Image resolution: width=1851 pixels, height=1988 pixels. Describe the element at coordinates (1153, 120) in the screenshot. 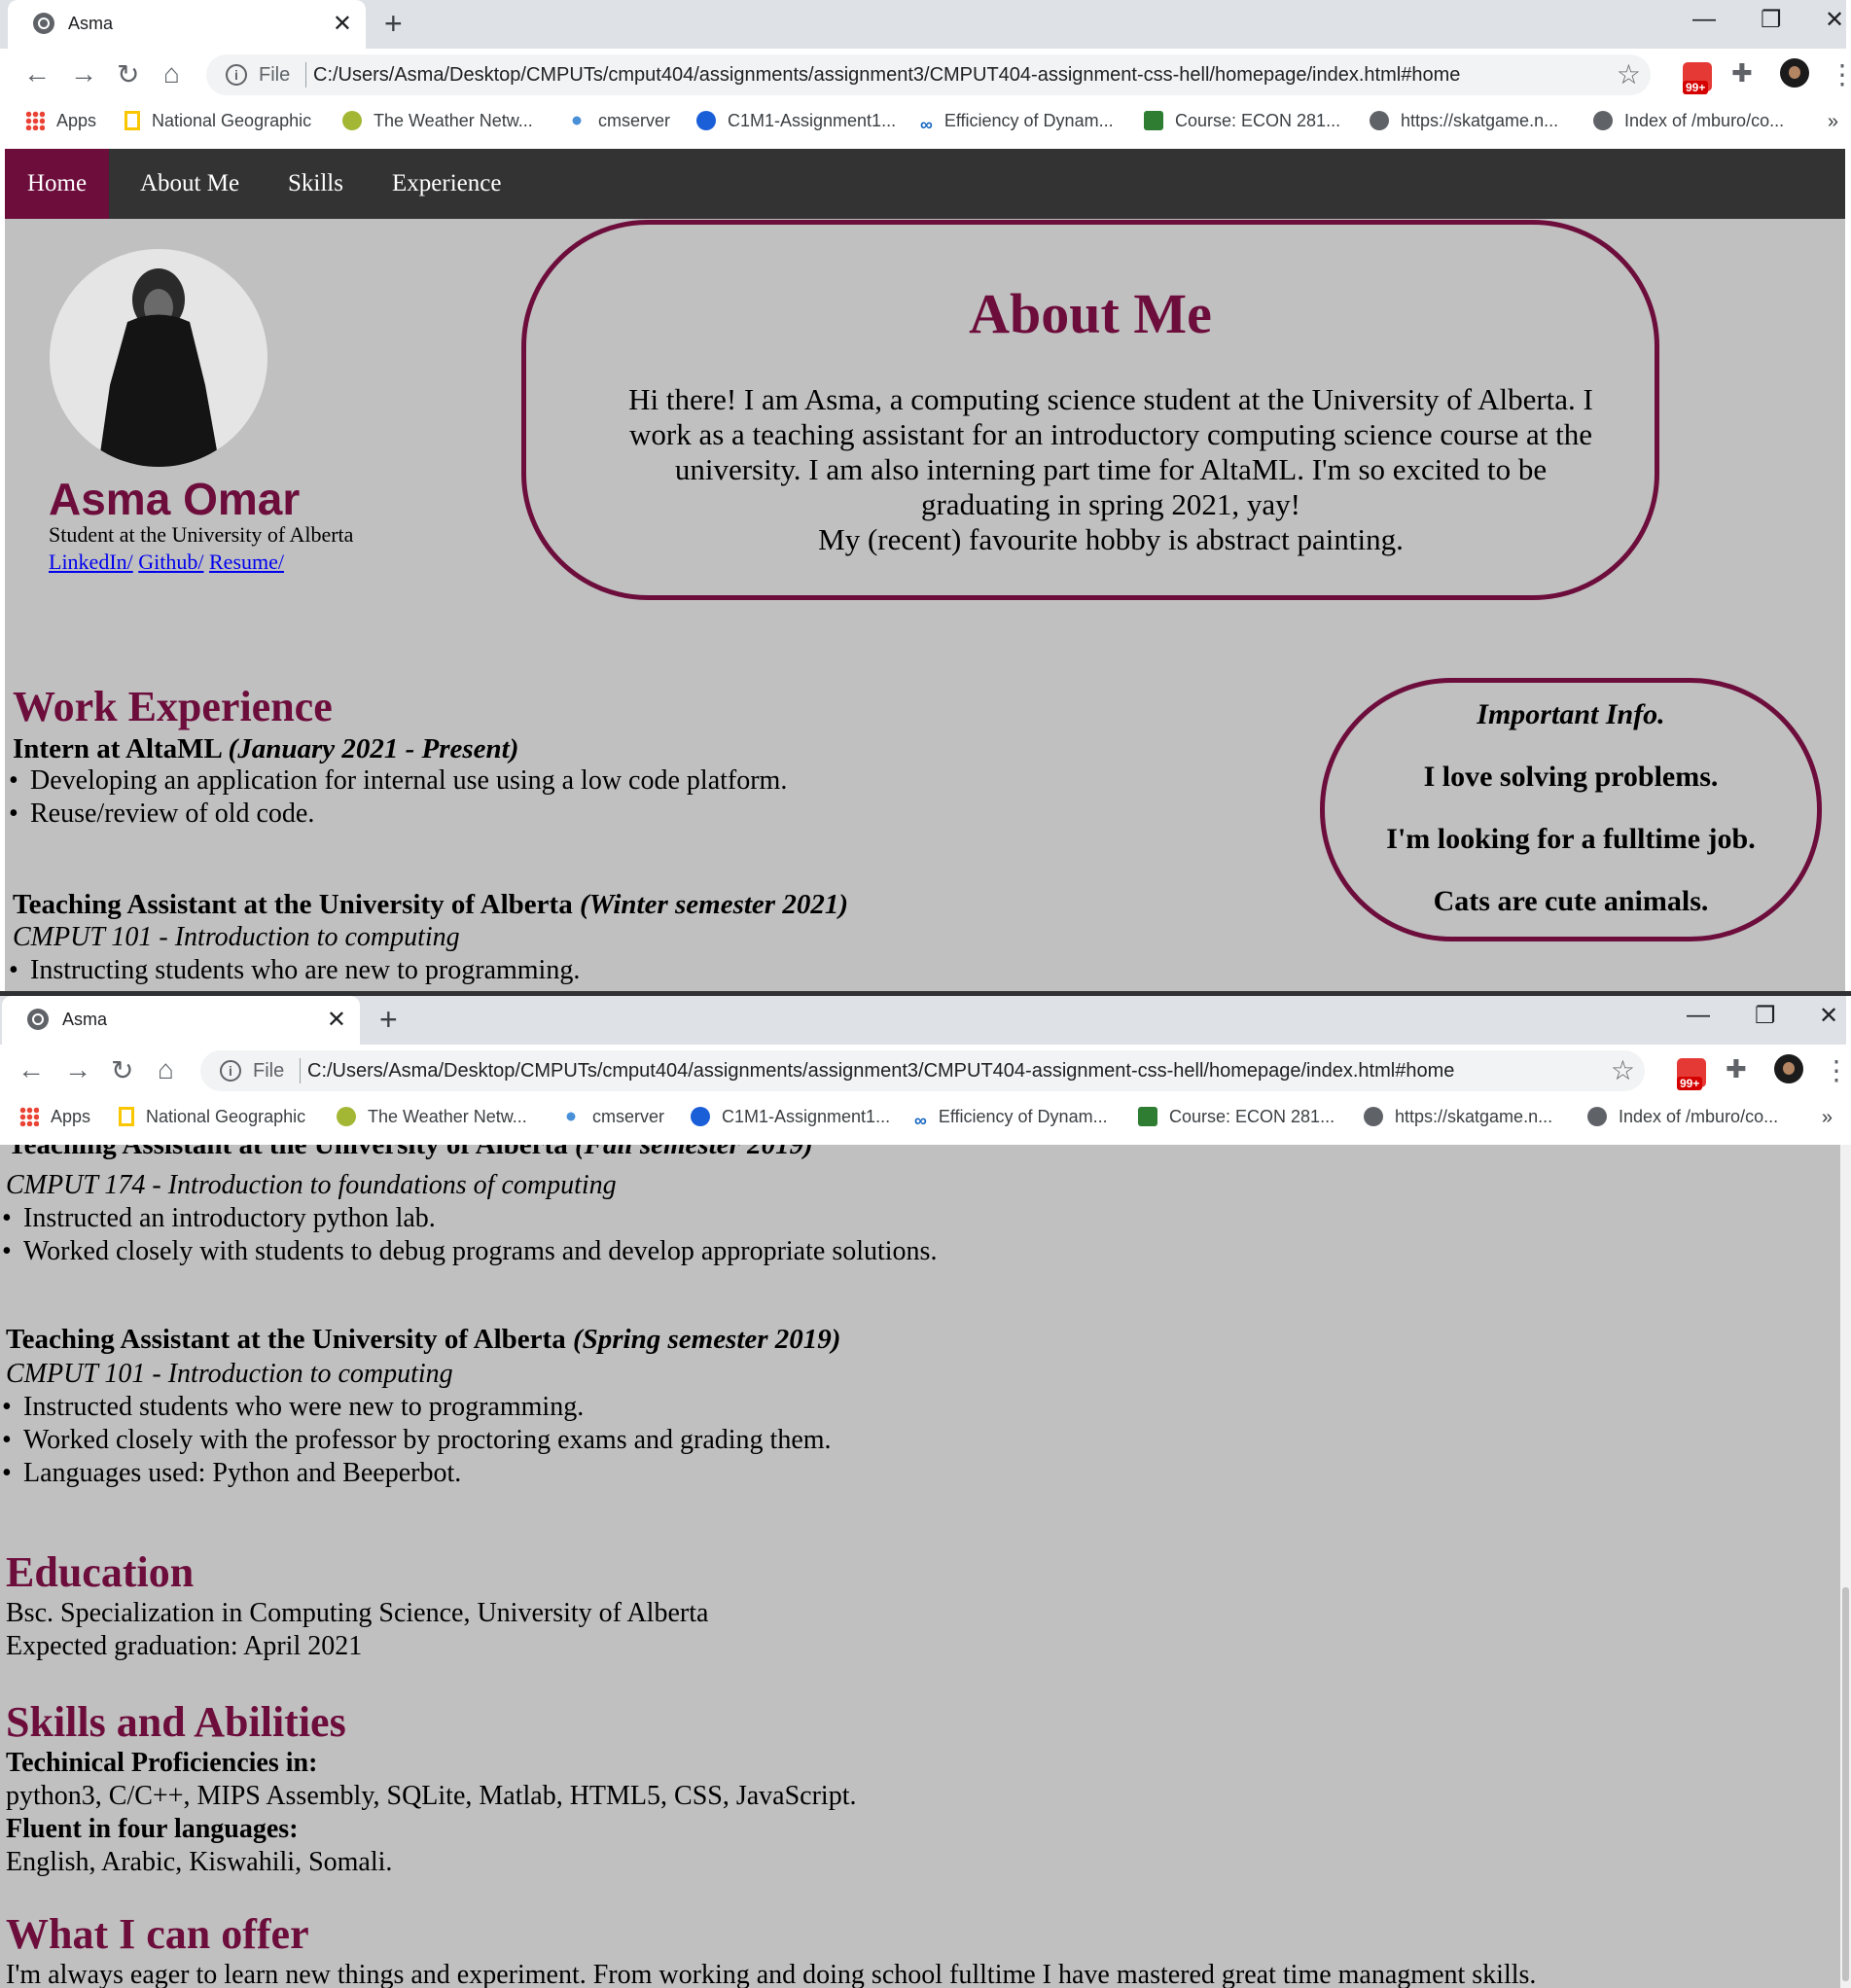

I see `crest-icon` at that location.